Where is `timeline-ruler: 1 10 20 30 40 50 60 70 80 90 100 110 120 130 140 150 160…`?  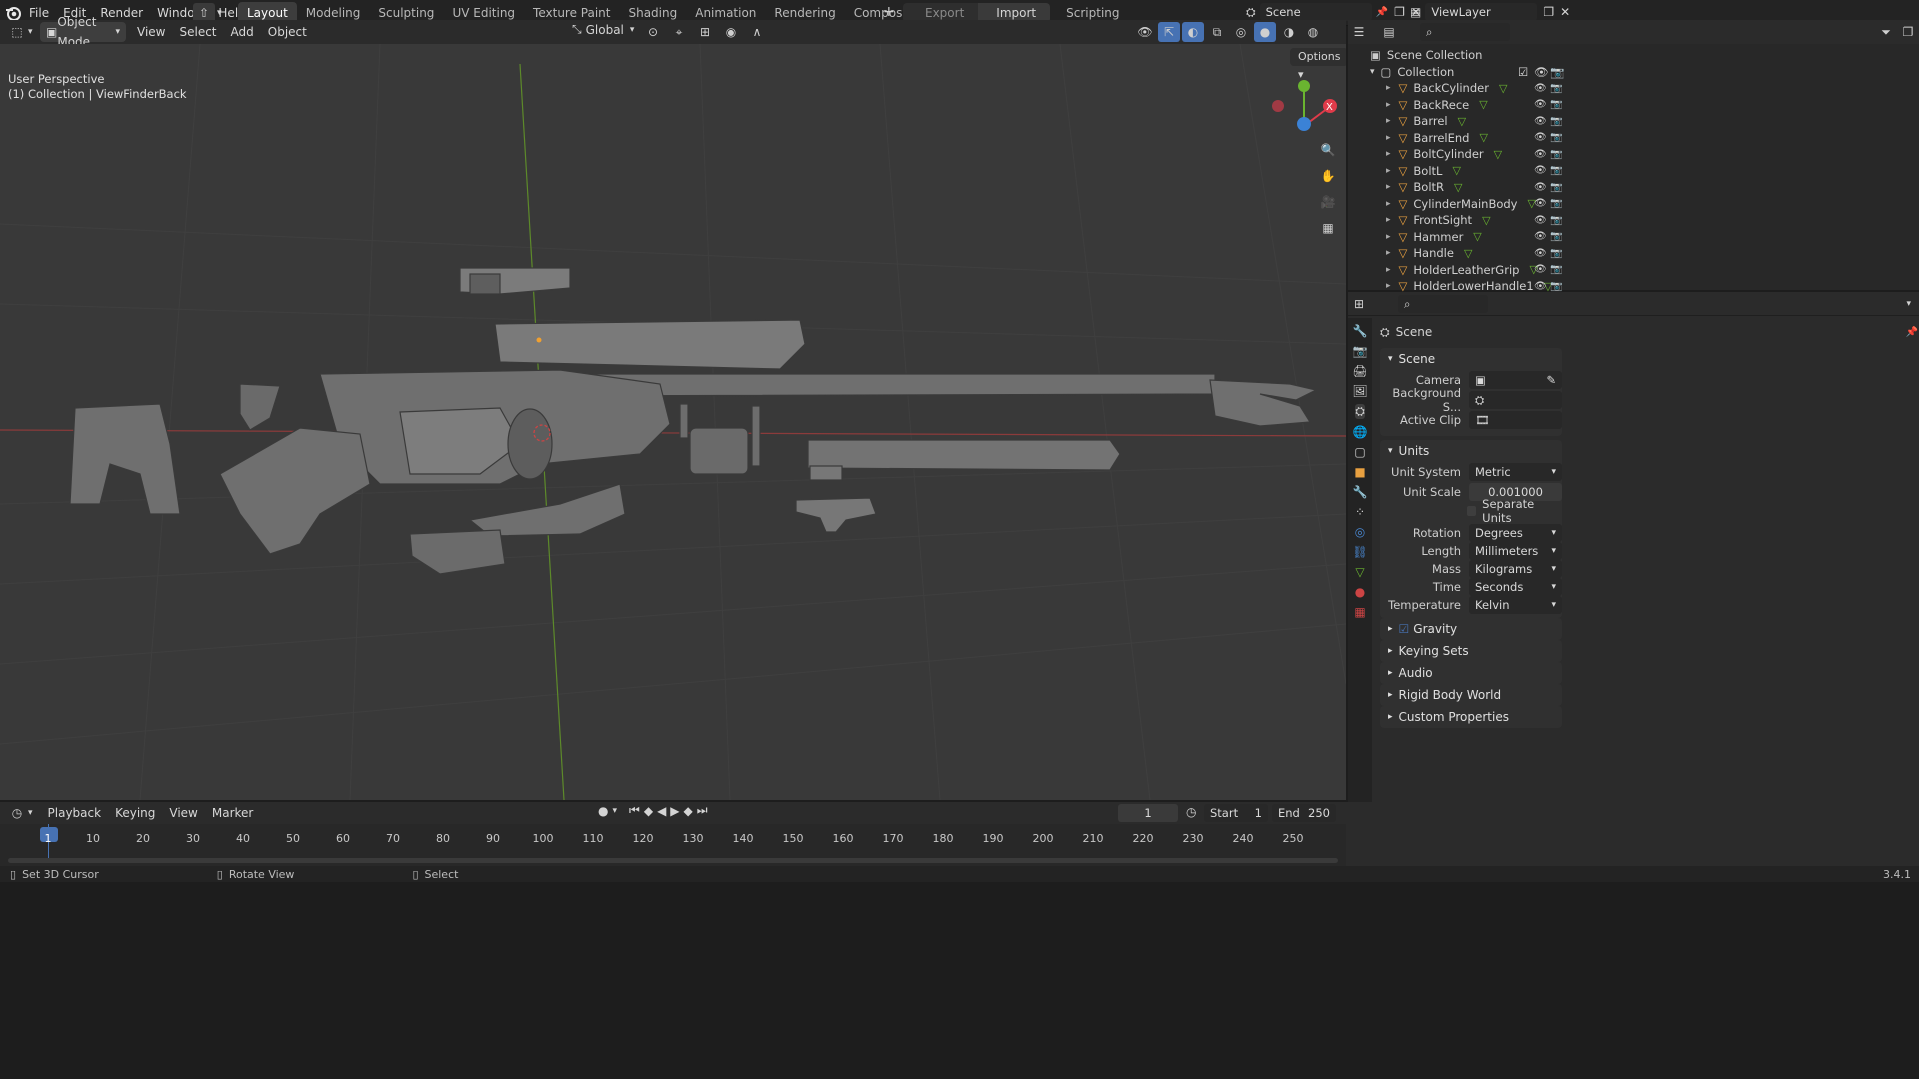
timeline-ruler: 1 10 20 30 40 50 60 70 80 90 100 110 120 130 140 150 160… is located at coordinates (673, 845).